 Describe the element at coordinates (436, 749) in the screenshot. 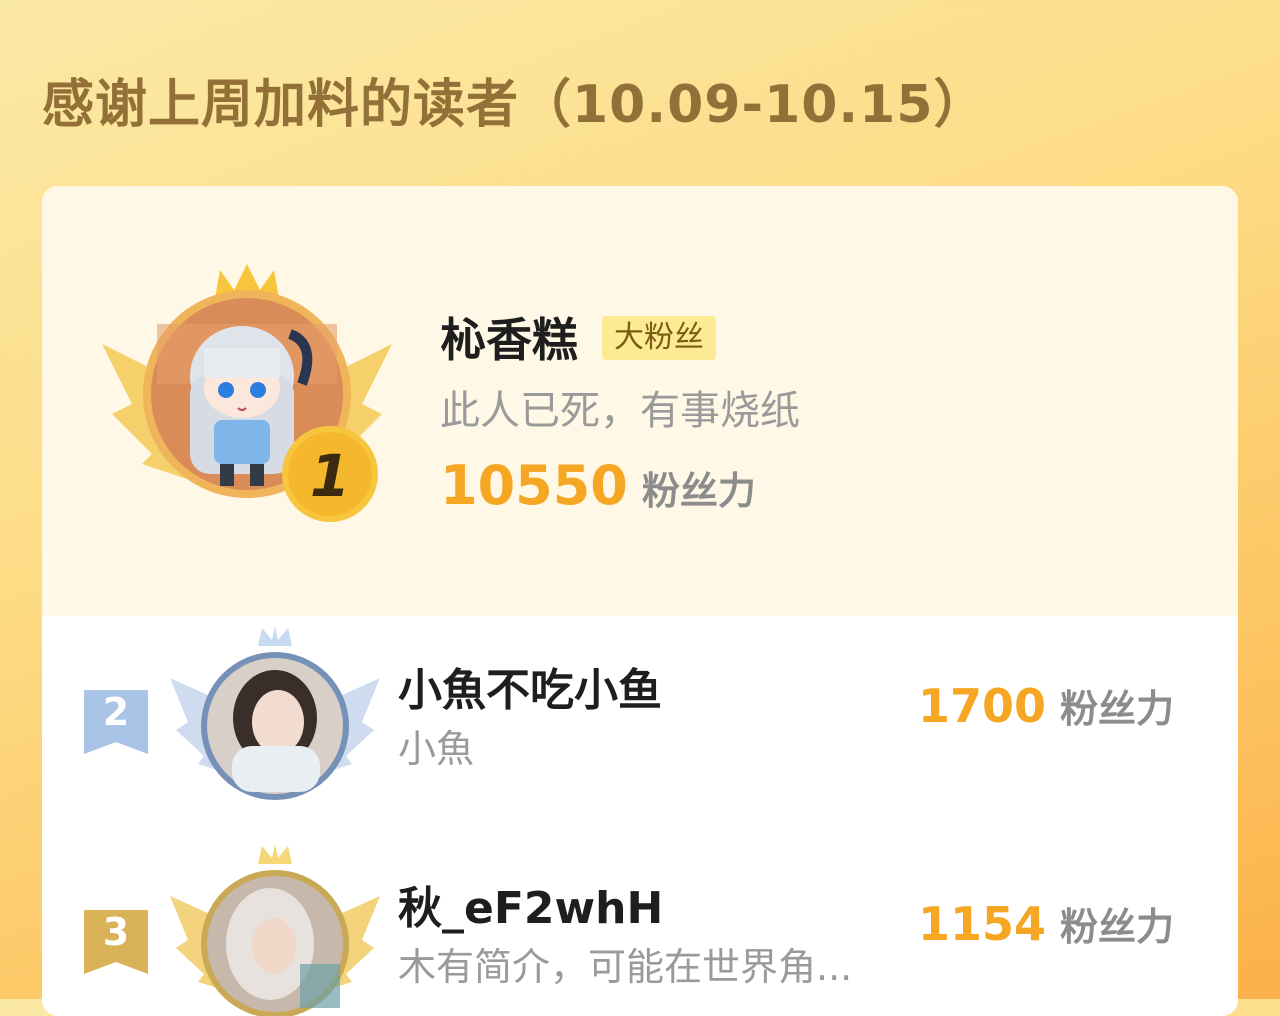

I see `reader-bio: 小魚` at that location.